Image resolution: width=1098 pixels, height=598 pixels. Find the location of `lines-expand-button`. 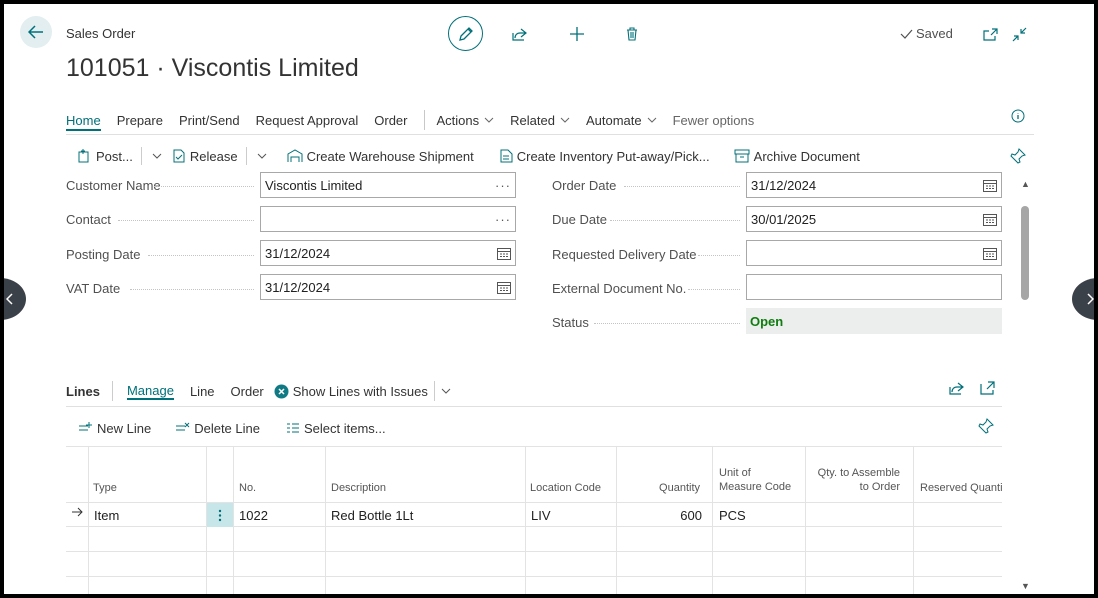

lines-expand-button is located at coordinates (987, 388).